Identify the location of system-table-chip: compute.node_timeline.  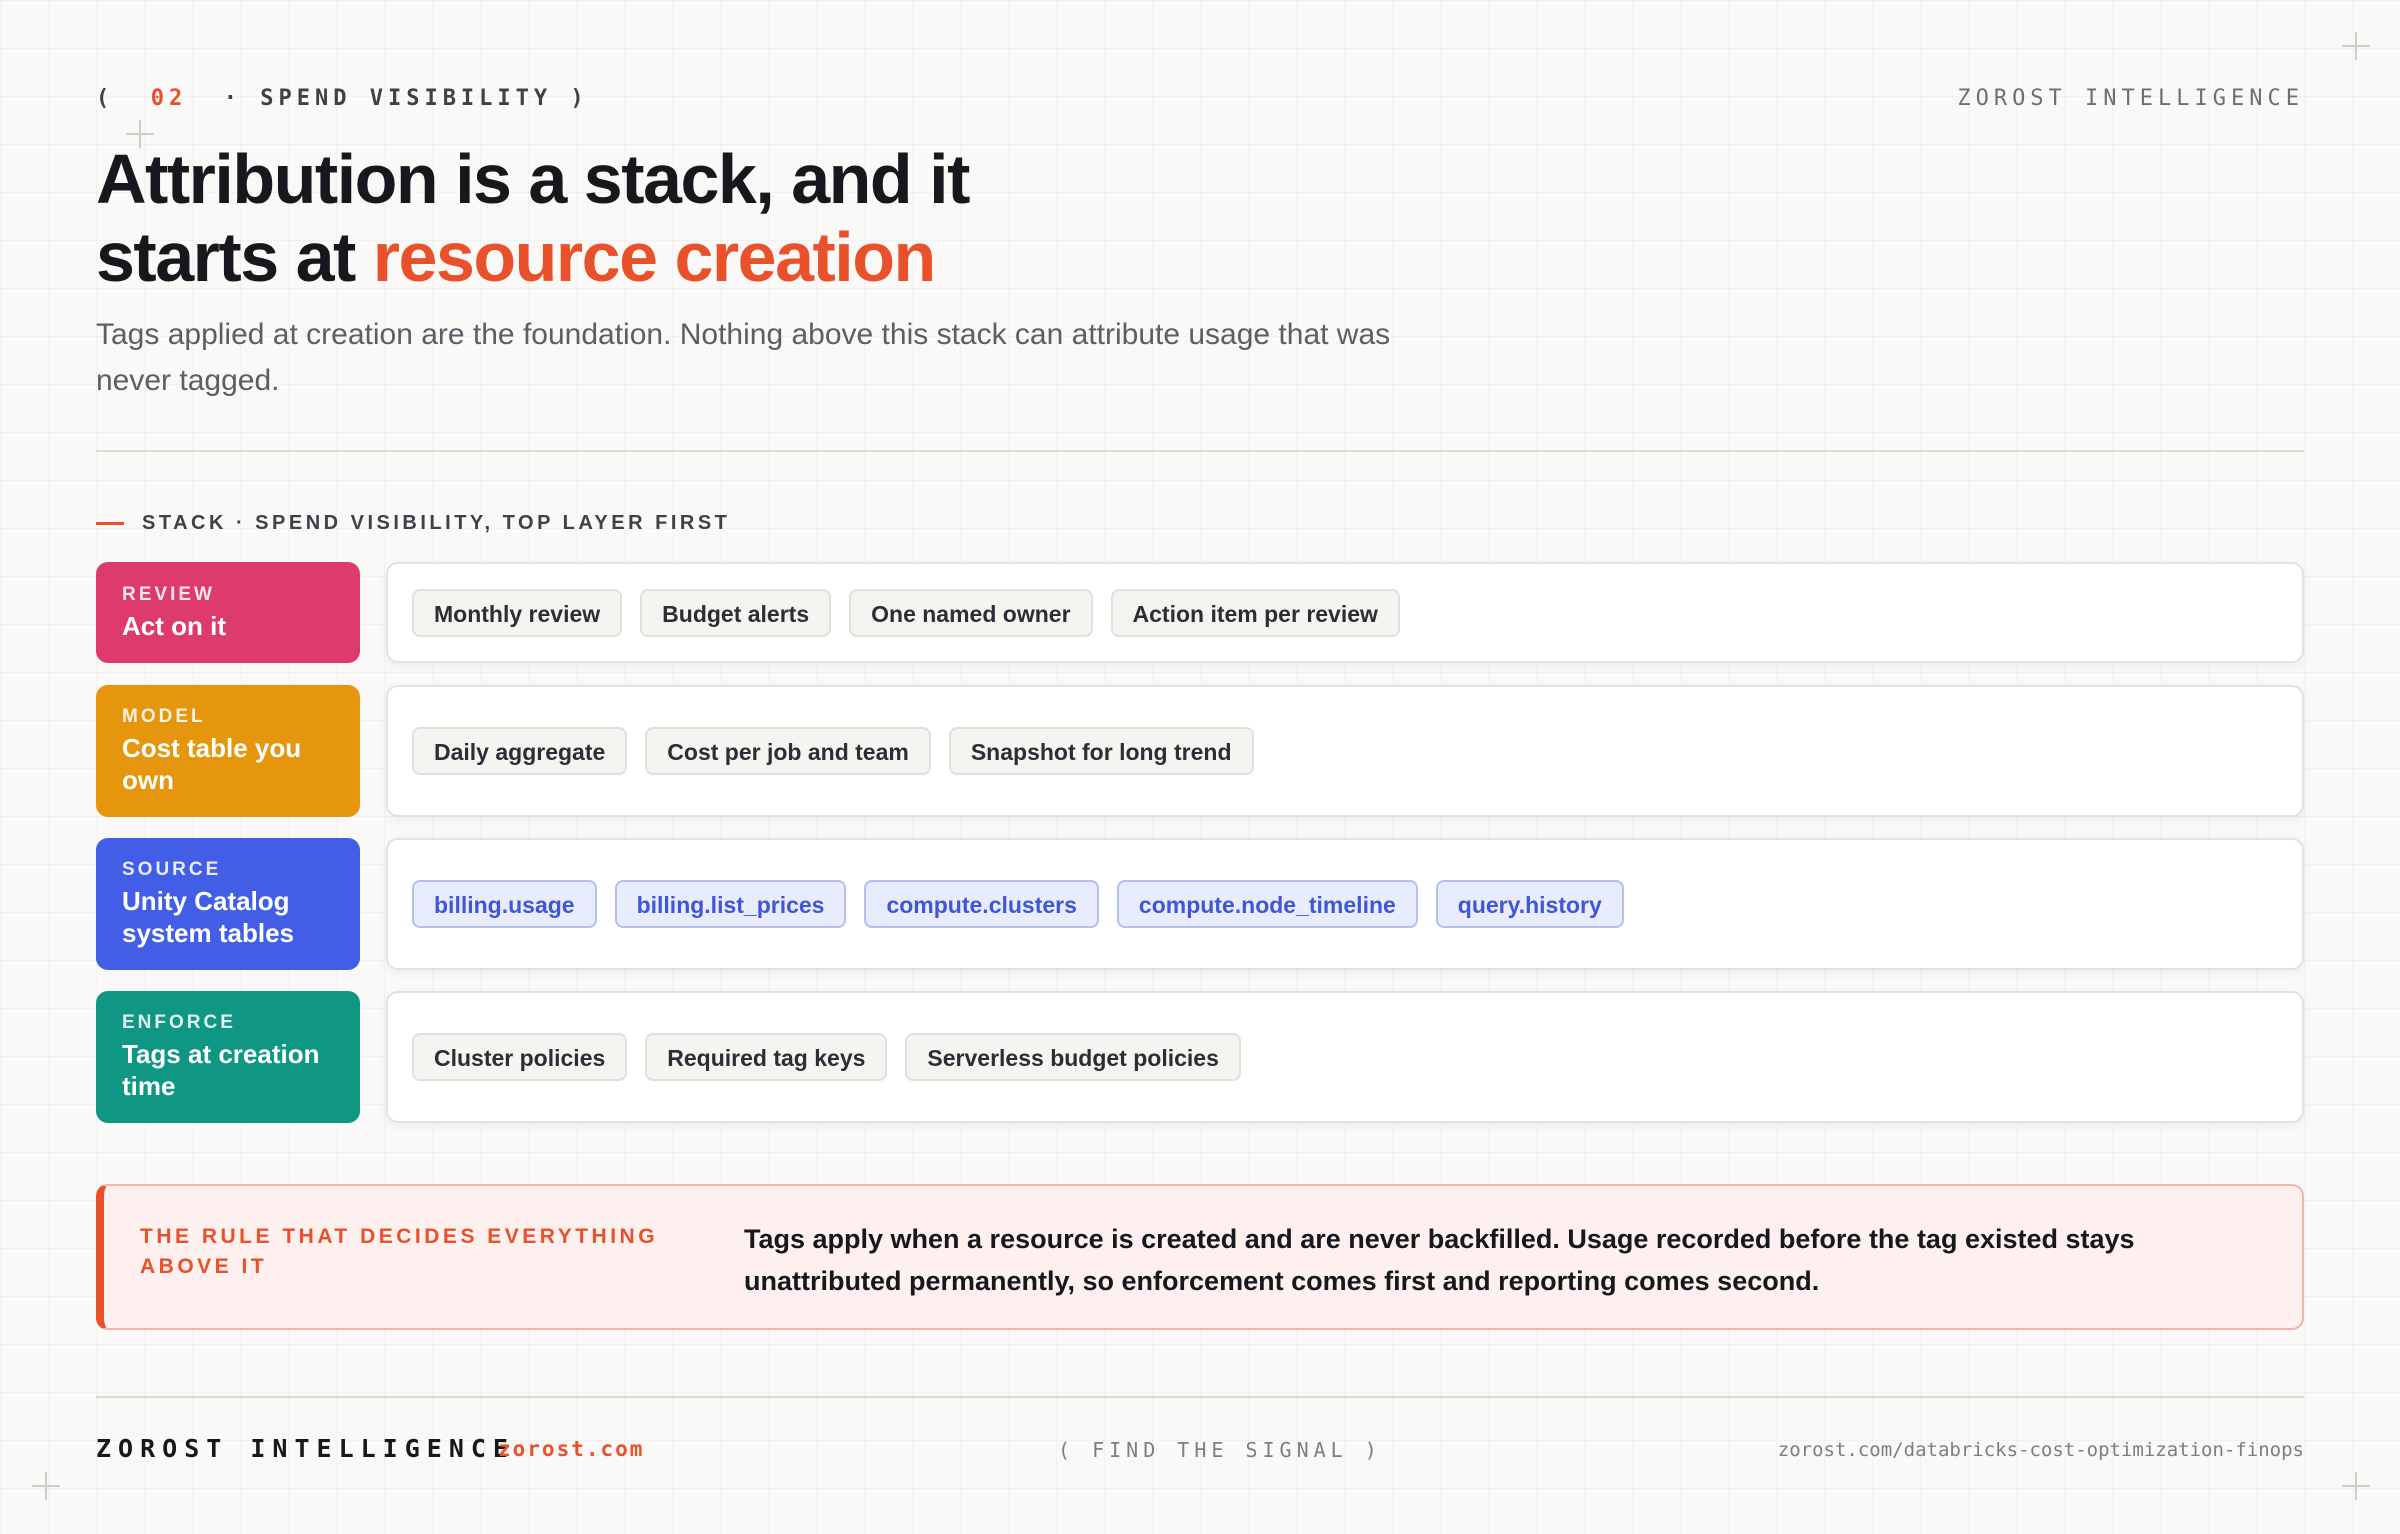
(1267, 904).